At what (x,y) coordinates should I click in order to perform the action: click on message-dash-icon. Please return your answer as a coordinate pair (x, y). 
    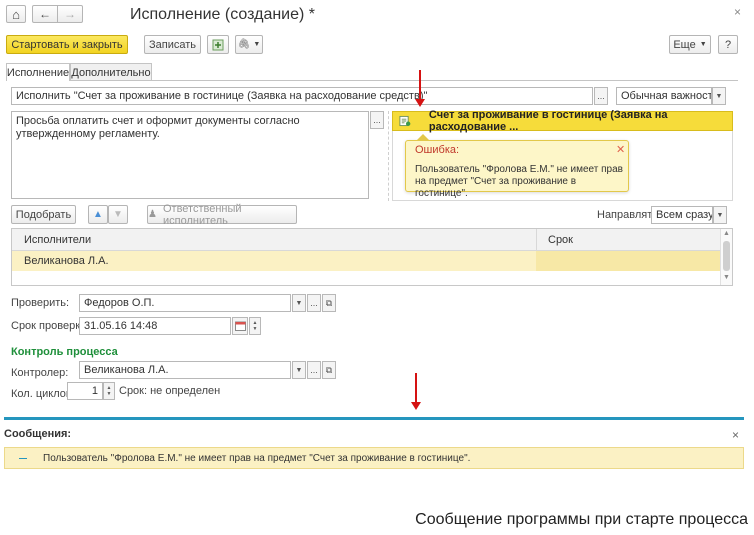
    Looking at the image, I should click on (23, 458).